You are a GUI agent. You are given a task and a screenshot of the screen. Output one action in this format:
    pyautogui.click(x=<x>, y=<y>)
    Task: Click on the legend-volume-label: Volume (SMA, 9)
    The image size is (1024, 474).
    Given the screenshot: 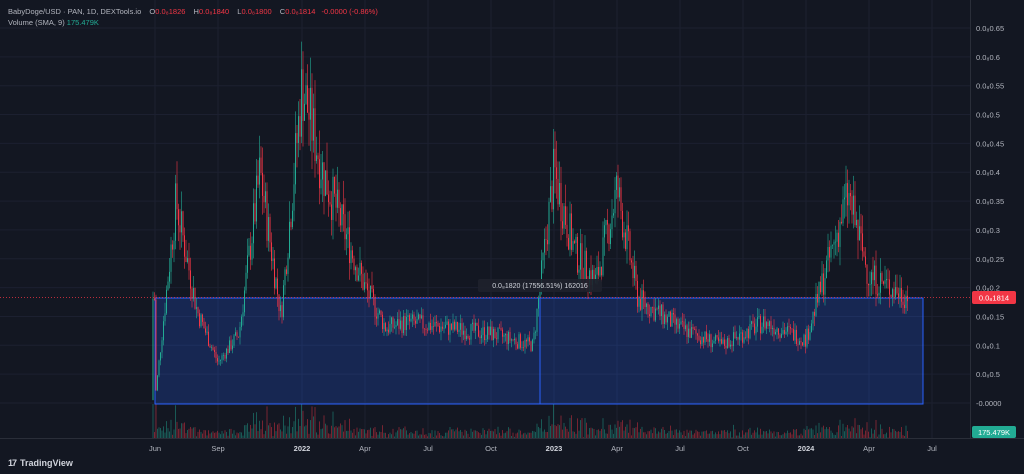 What is the action you would take?
    pyautogui.click(x=36, y=22)
    